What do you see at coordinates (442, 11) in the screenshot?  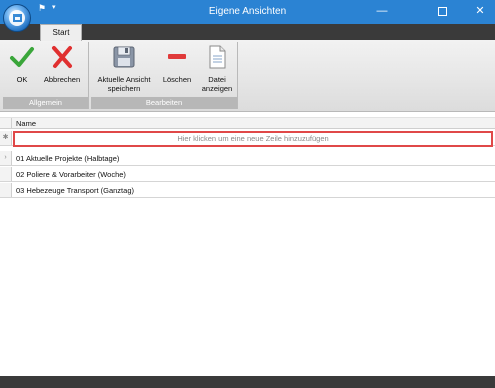 I see `maximize-icon` at bounding box center [442, 11].